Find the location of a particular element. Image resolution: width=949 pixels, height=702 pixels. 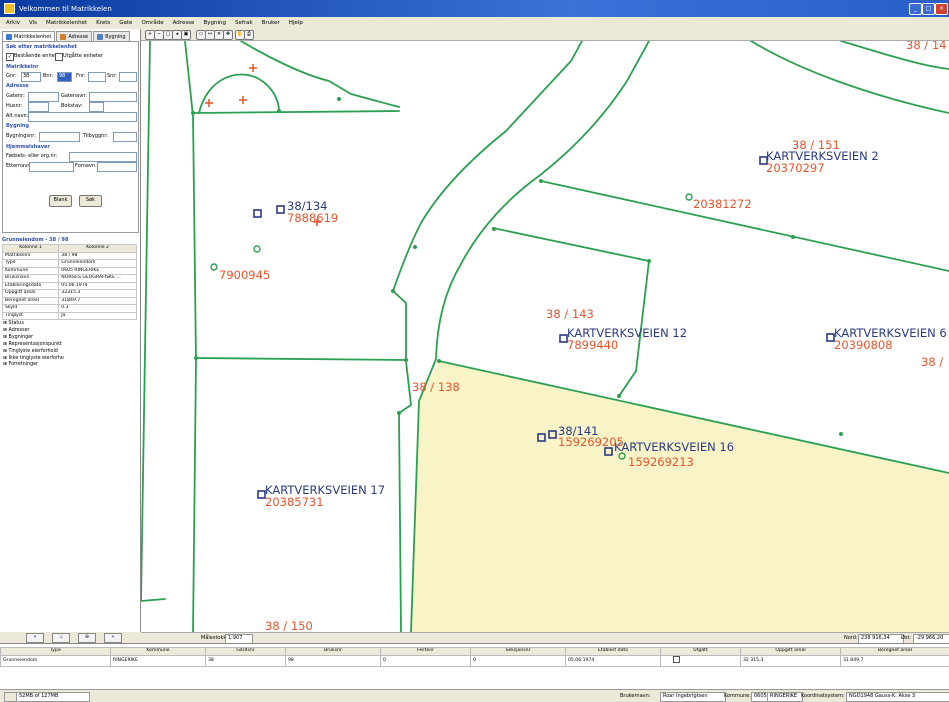

bokstav-input is located at coordinates (96, 107).